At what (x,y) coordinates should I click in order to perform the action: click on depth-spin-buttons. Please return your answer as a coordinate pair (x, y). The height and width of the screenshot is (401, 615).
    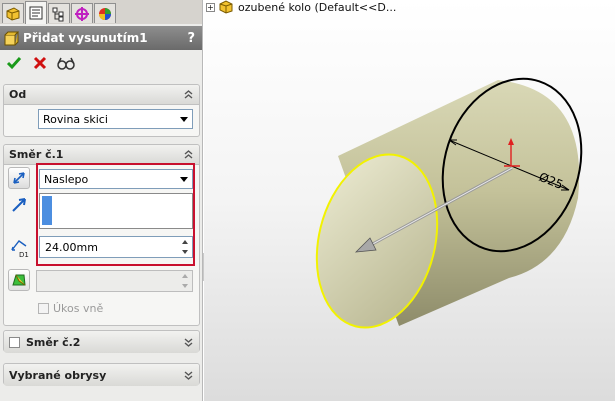
    Looking at the image, I should click on (185, 247).